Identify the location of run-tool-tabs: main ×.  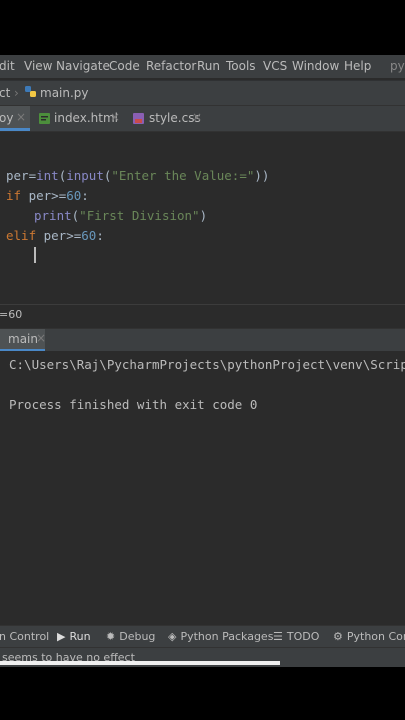
(202, 339).